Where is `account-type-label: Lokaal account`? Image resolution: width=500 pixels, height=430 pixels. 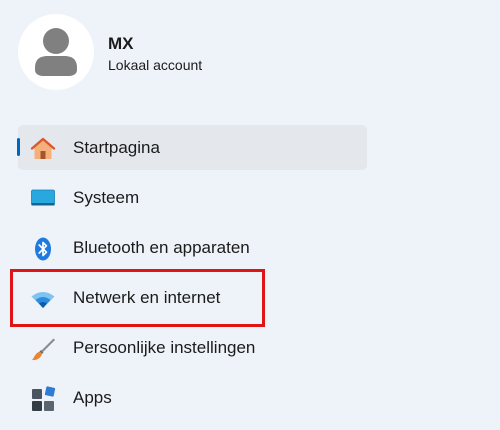
account-type-label: Lokaal account is located at coordinates (155, 65).